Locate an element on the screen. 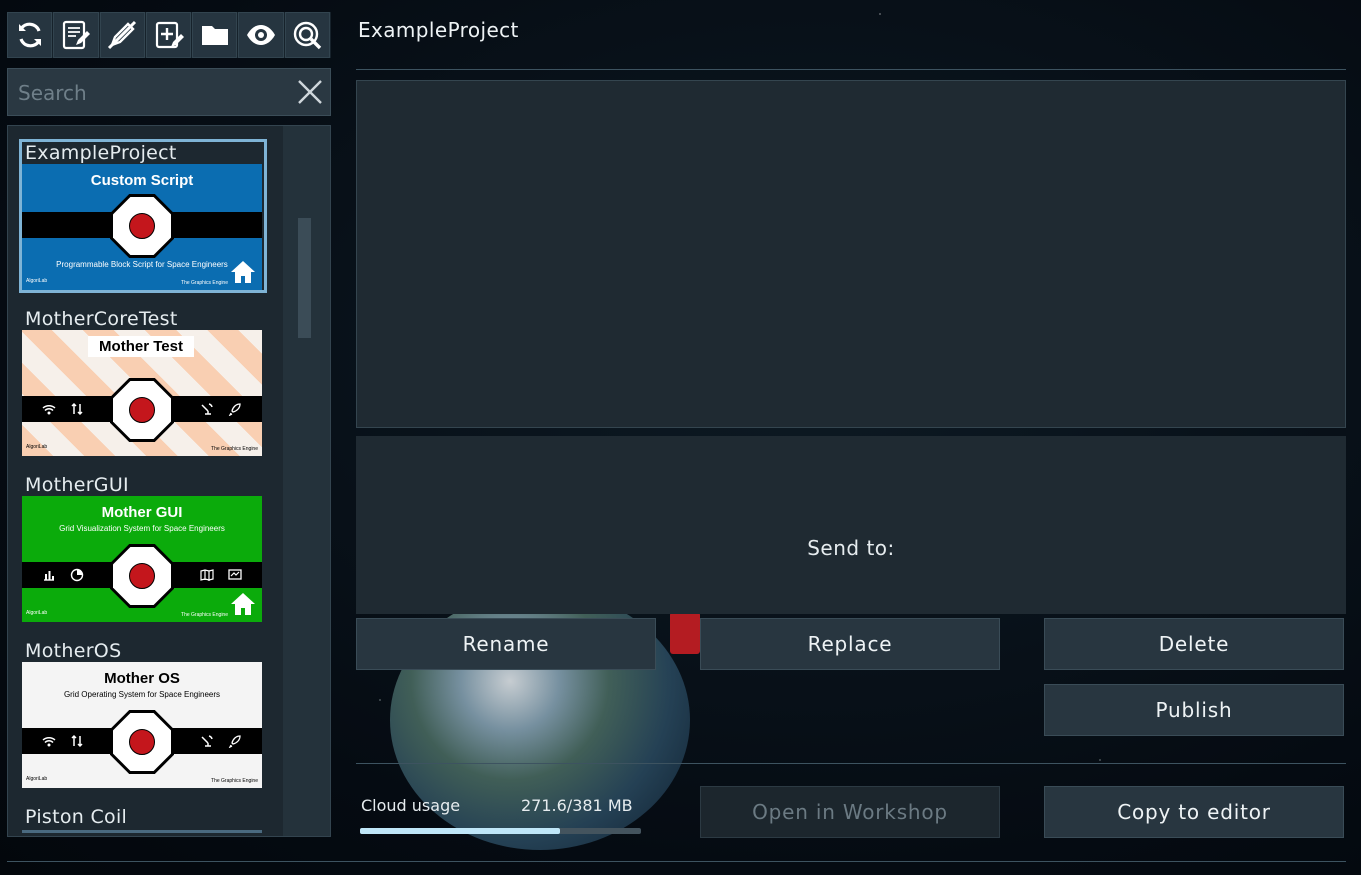  new-script-icon is located at coordinates (169, 35).